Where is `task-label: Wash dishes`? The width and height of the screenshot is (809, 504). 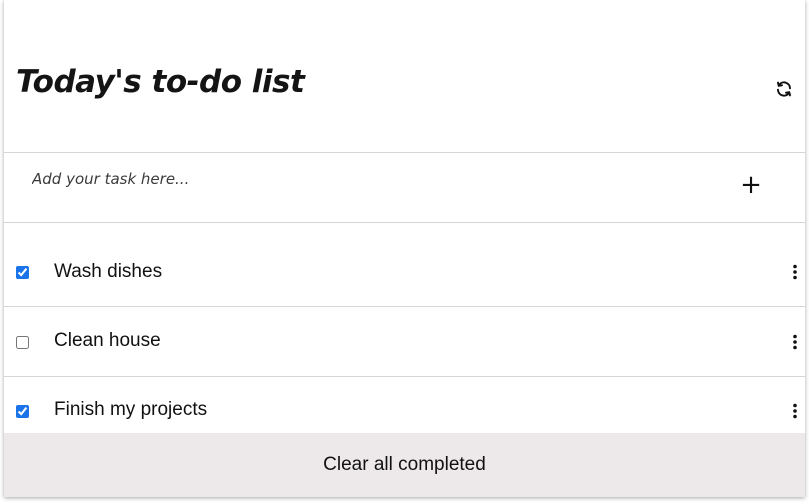 task-label: Wash dishes is located at coordinates (108, 271).